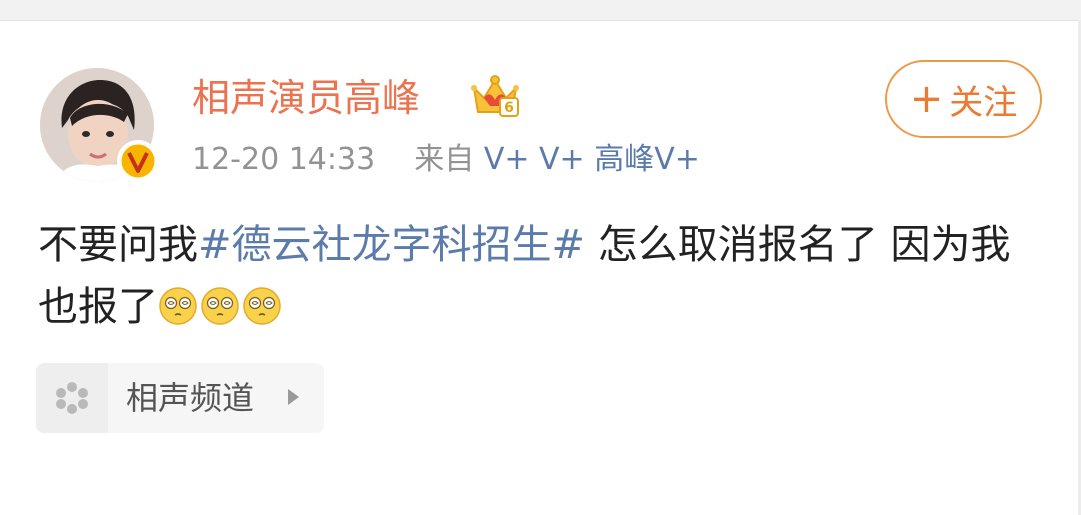 This screenshot has height=515, width=1081. What do you see at coordinates (293, 397) in the screenshot?
I see `triangle-right-icon` at bounding box center [293, 397].